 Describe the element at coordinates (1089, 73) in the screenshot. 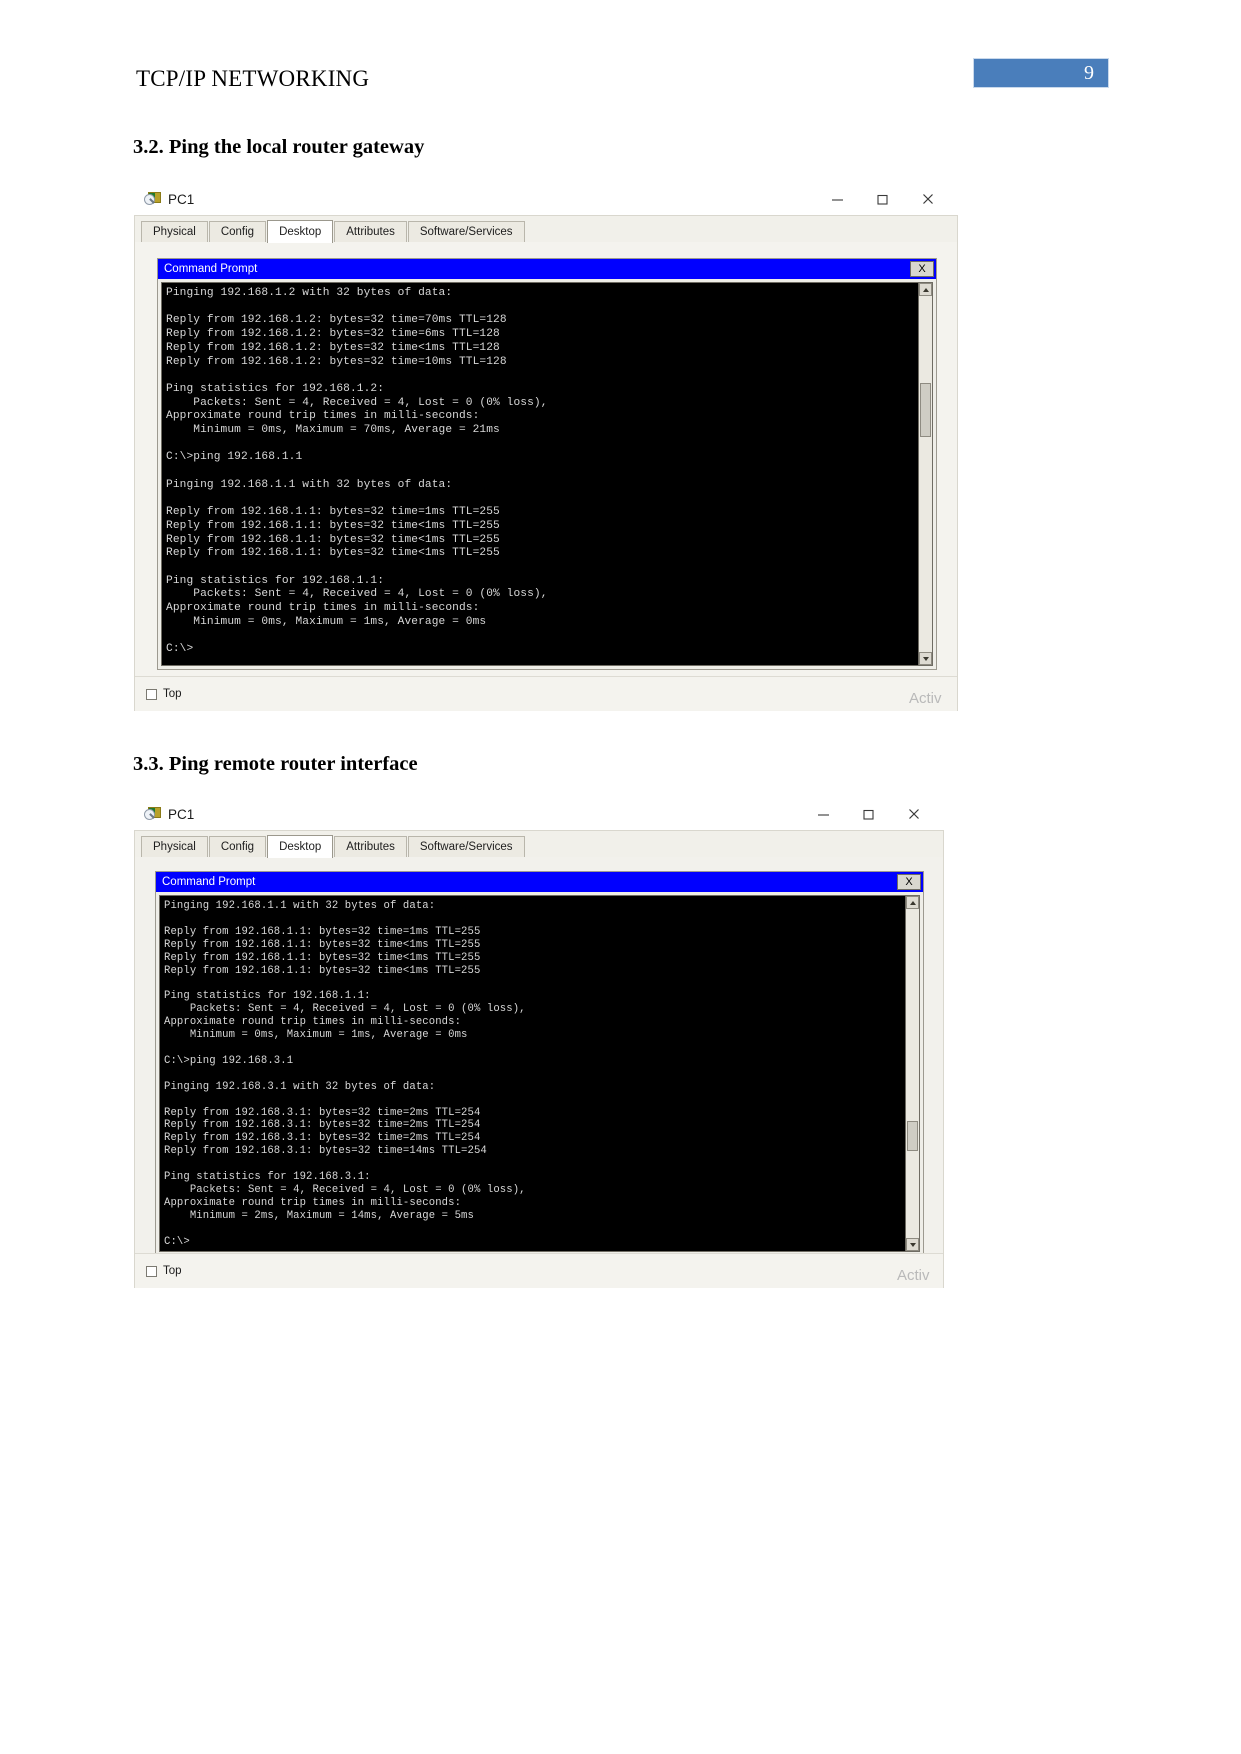

I see `page-number-text: 9` at that location.